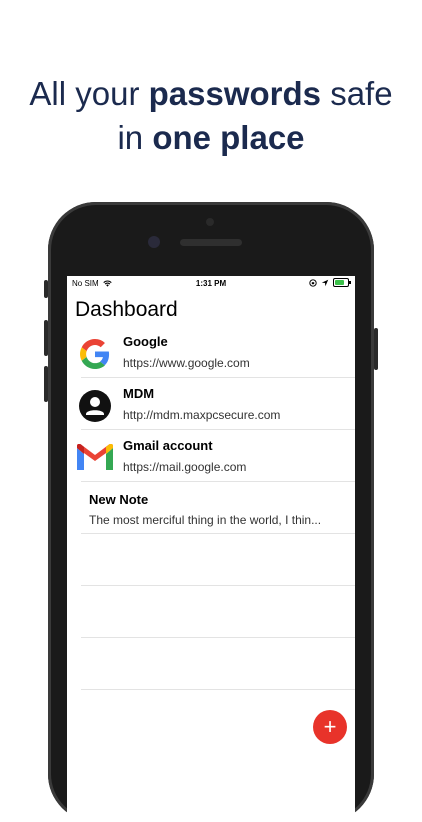  I want to click on user-avatar-icon, so click(95, 406).